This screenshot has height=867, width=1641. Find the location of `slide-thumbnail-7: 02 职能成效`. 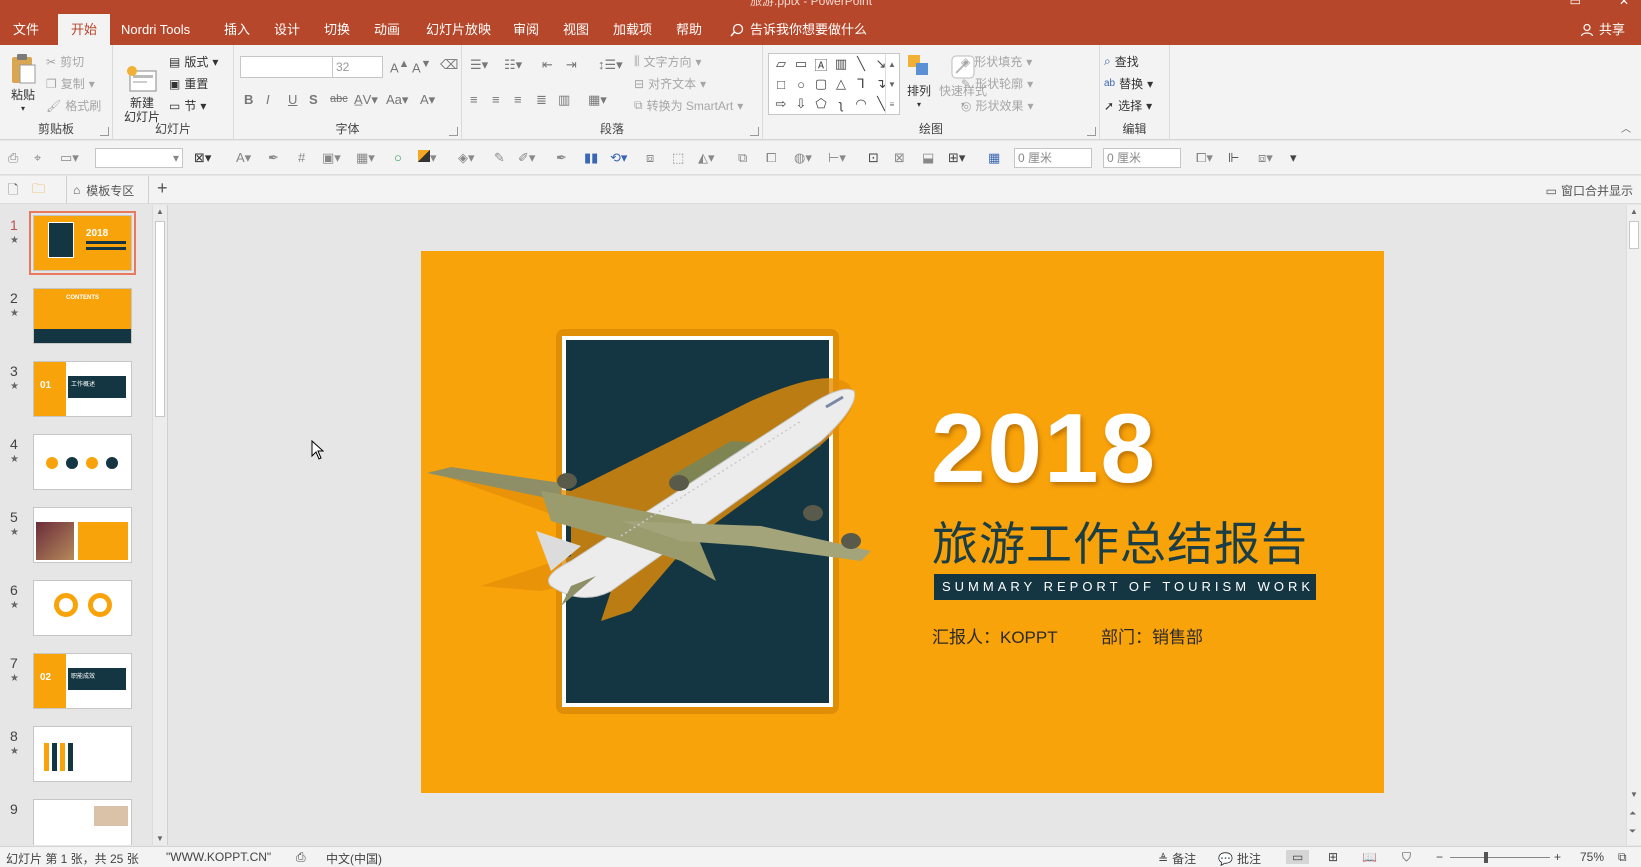

slide-thumbnail-7: 02 职能成效 is located at coordinates (82, 681).